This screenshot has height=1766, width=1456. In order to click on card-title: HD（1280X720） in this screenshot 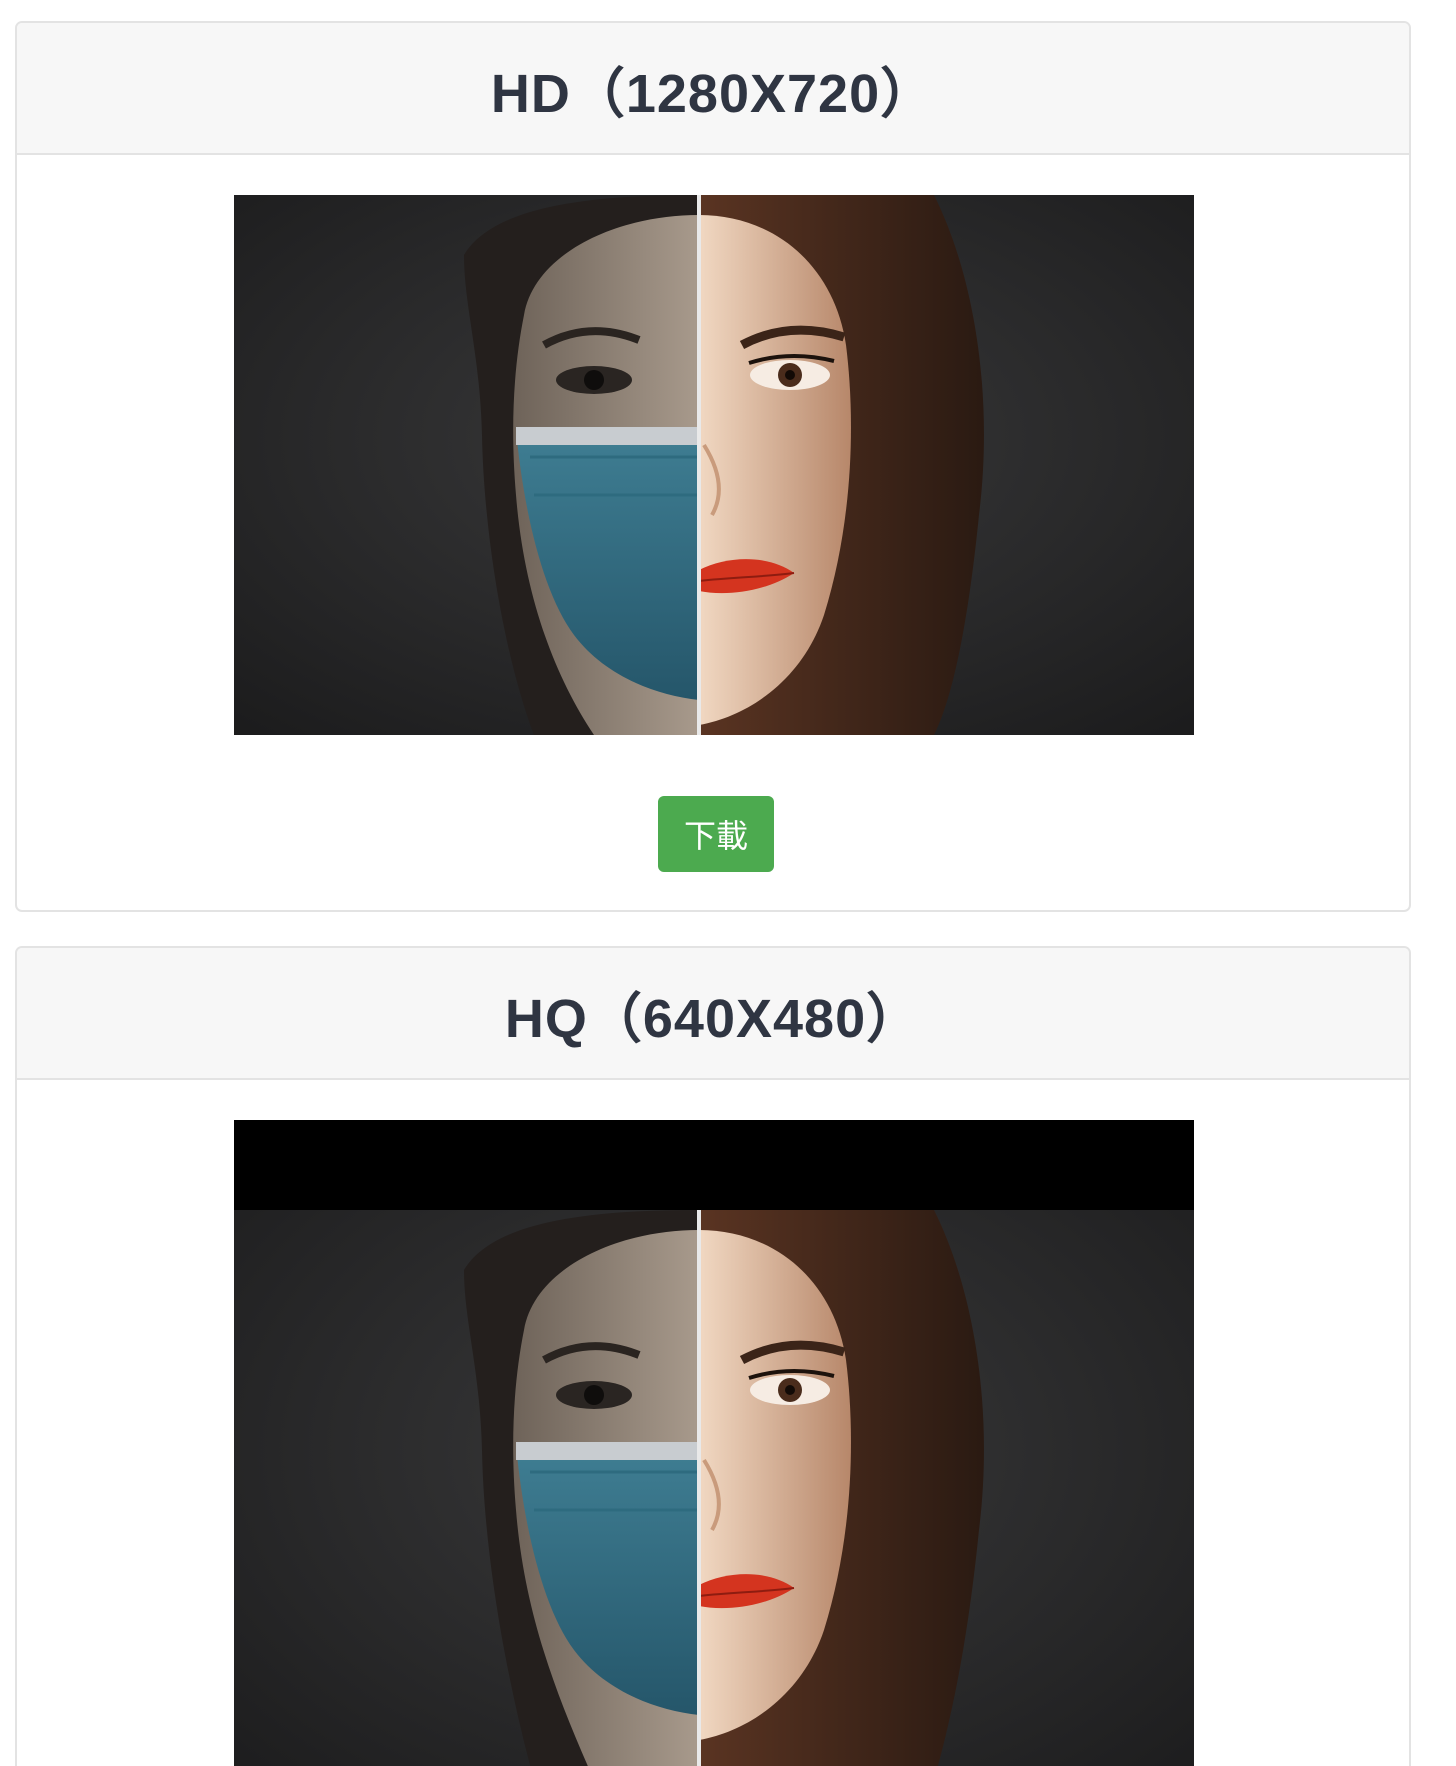, I will do `click(713, 93)`.